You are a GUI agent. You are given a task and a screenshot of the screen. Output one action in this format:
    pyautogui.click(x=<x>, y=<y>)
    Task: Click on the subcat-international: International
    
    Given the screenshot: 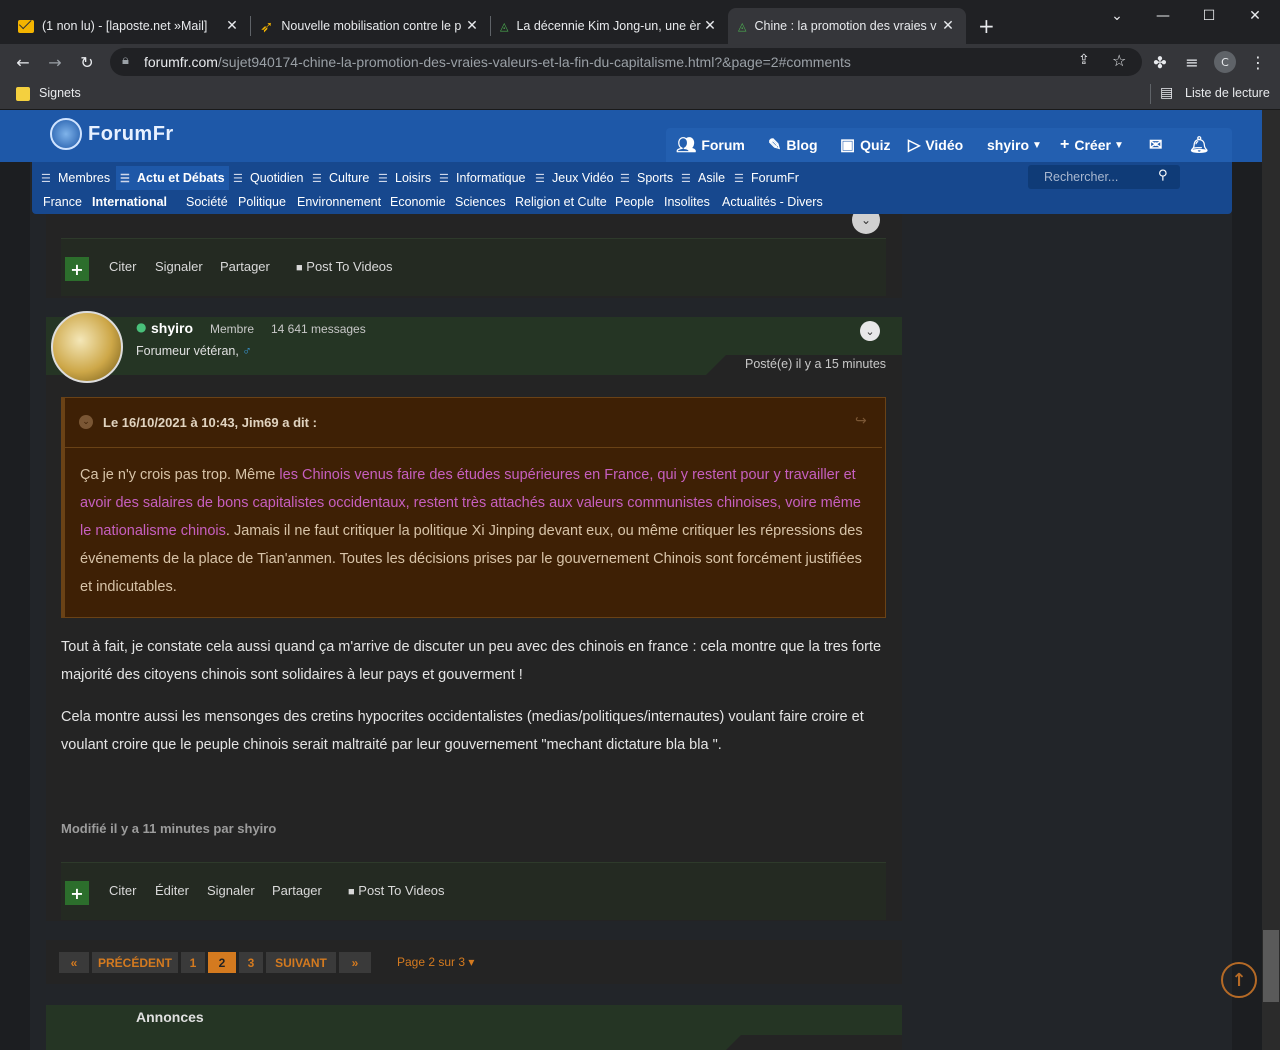 What is the action you would take?
    pyautogui.click(x=129, y=204)
    